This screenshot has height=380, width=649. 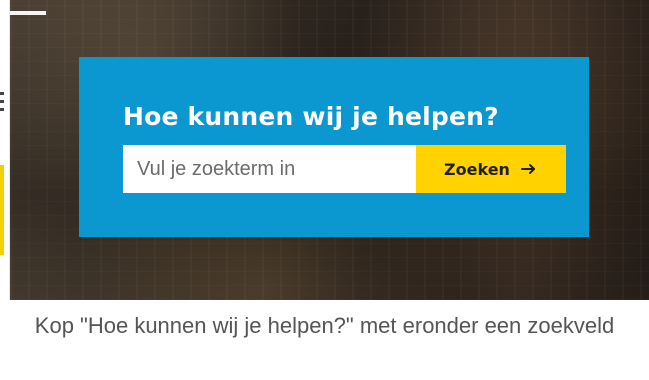 What do you see at coordinates (28, 13) in the screenshot?
I see `top-white-bar` at bounding box center [28, 13].